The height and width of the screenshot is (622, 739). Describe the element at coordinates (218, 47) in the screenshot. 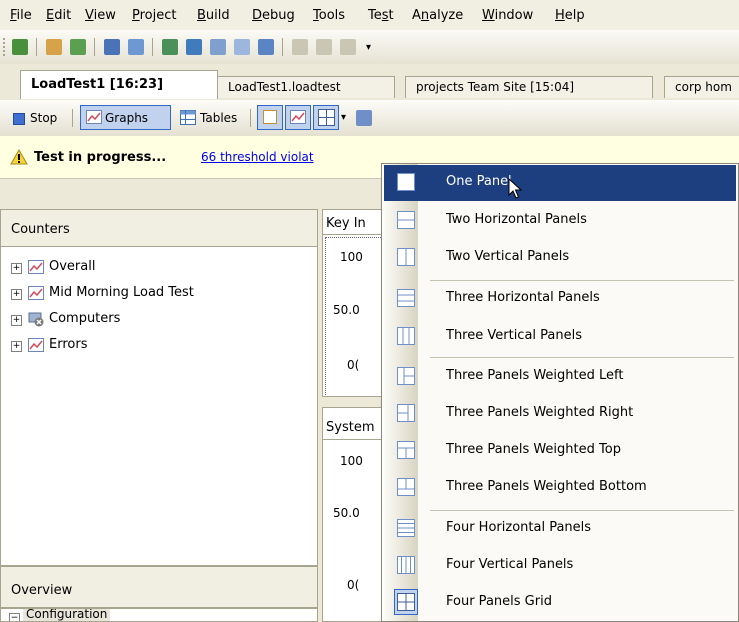

I see `class-view-icon` at that location.